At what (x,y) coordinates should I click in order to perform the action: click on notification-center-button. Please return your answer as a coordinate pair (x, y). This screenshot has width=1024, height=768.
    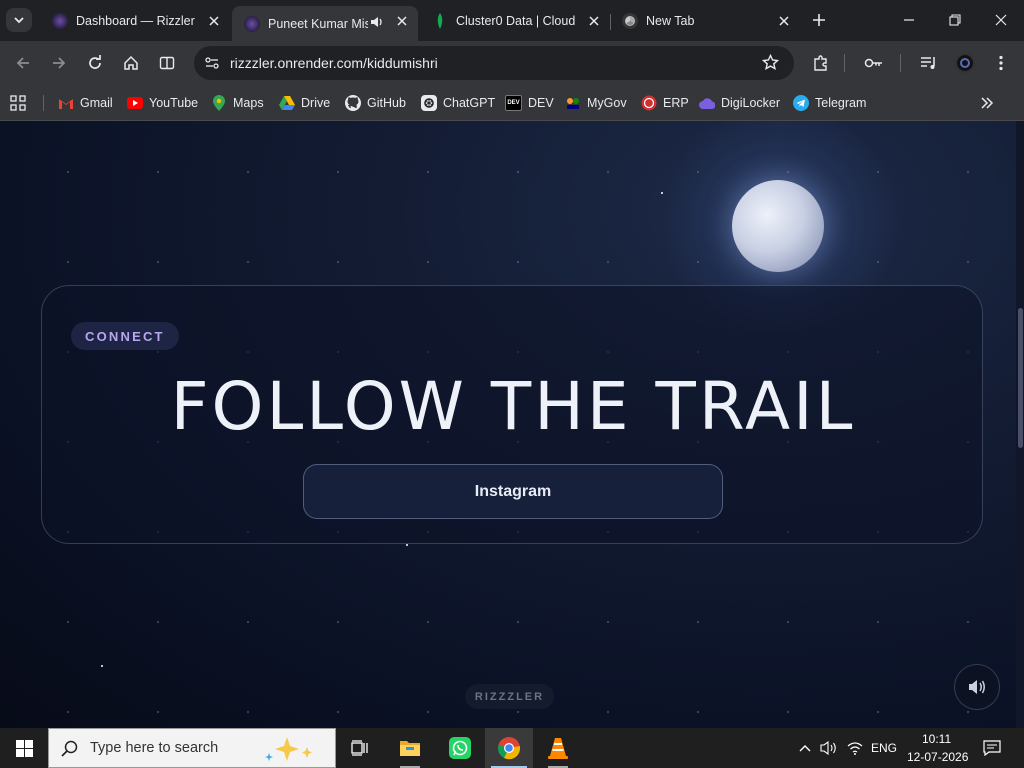
    Looking at the image, I should click on (992, 748).